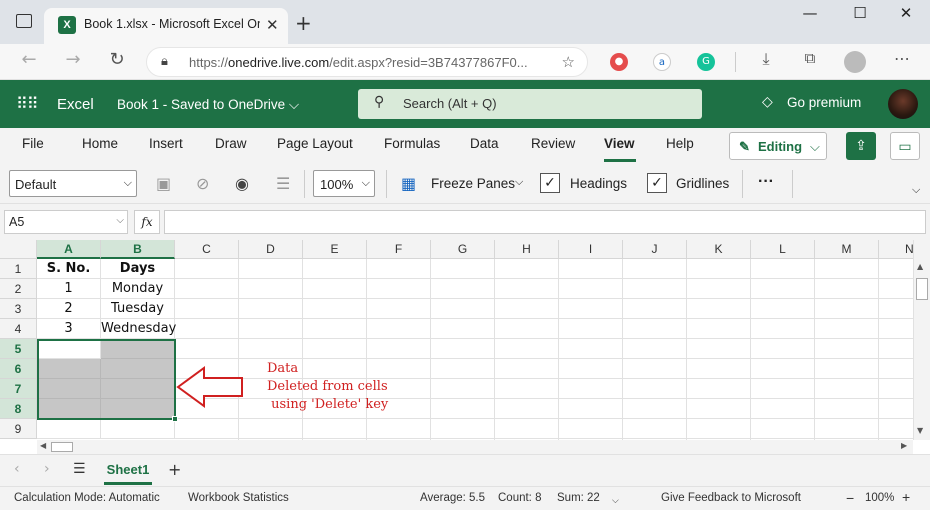  I want to click on app-launcher-icon: ⠿⠿, so click(27, 103).